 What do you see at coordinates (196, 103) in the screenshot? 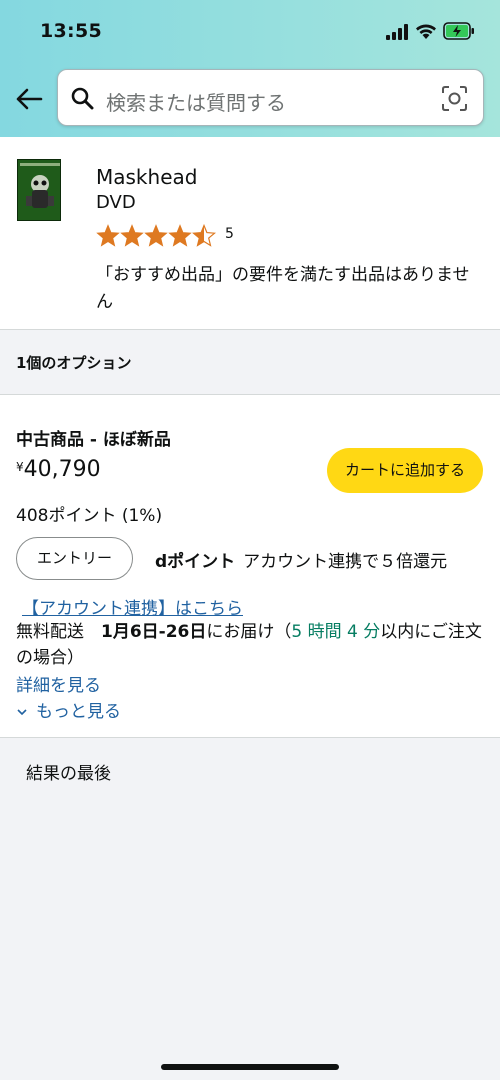
I see `search-placeholder: 検索または質問する` at bounding box center [196, 103].